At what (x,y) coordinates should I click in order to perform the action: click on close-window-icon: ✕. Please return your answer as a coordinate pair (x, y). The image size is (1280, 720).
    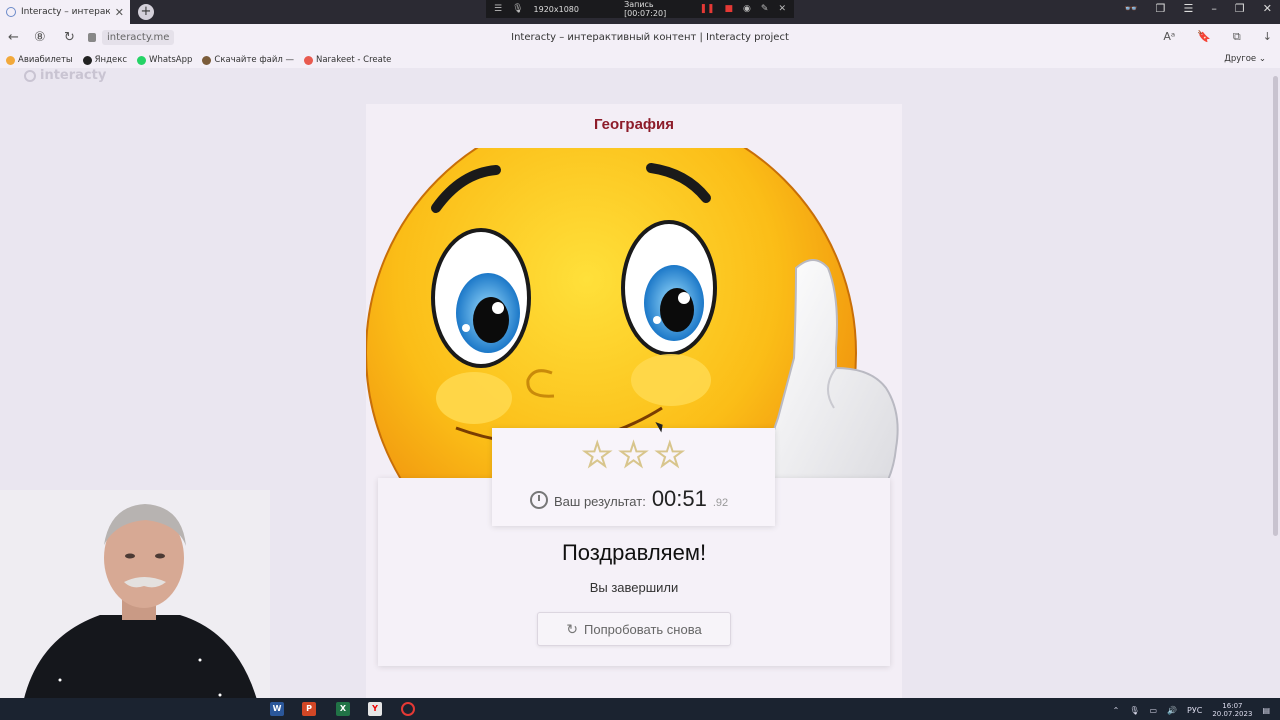
    Looking at the image, I should click on (1267, 8).